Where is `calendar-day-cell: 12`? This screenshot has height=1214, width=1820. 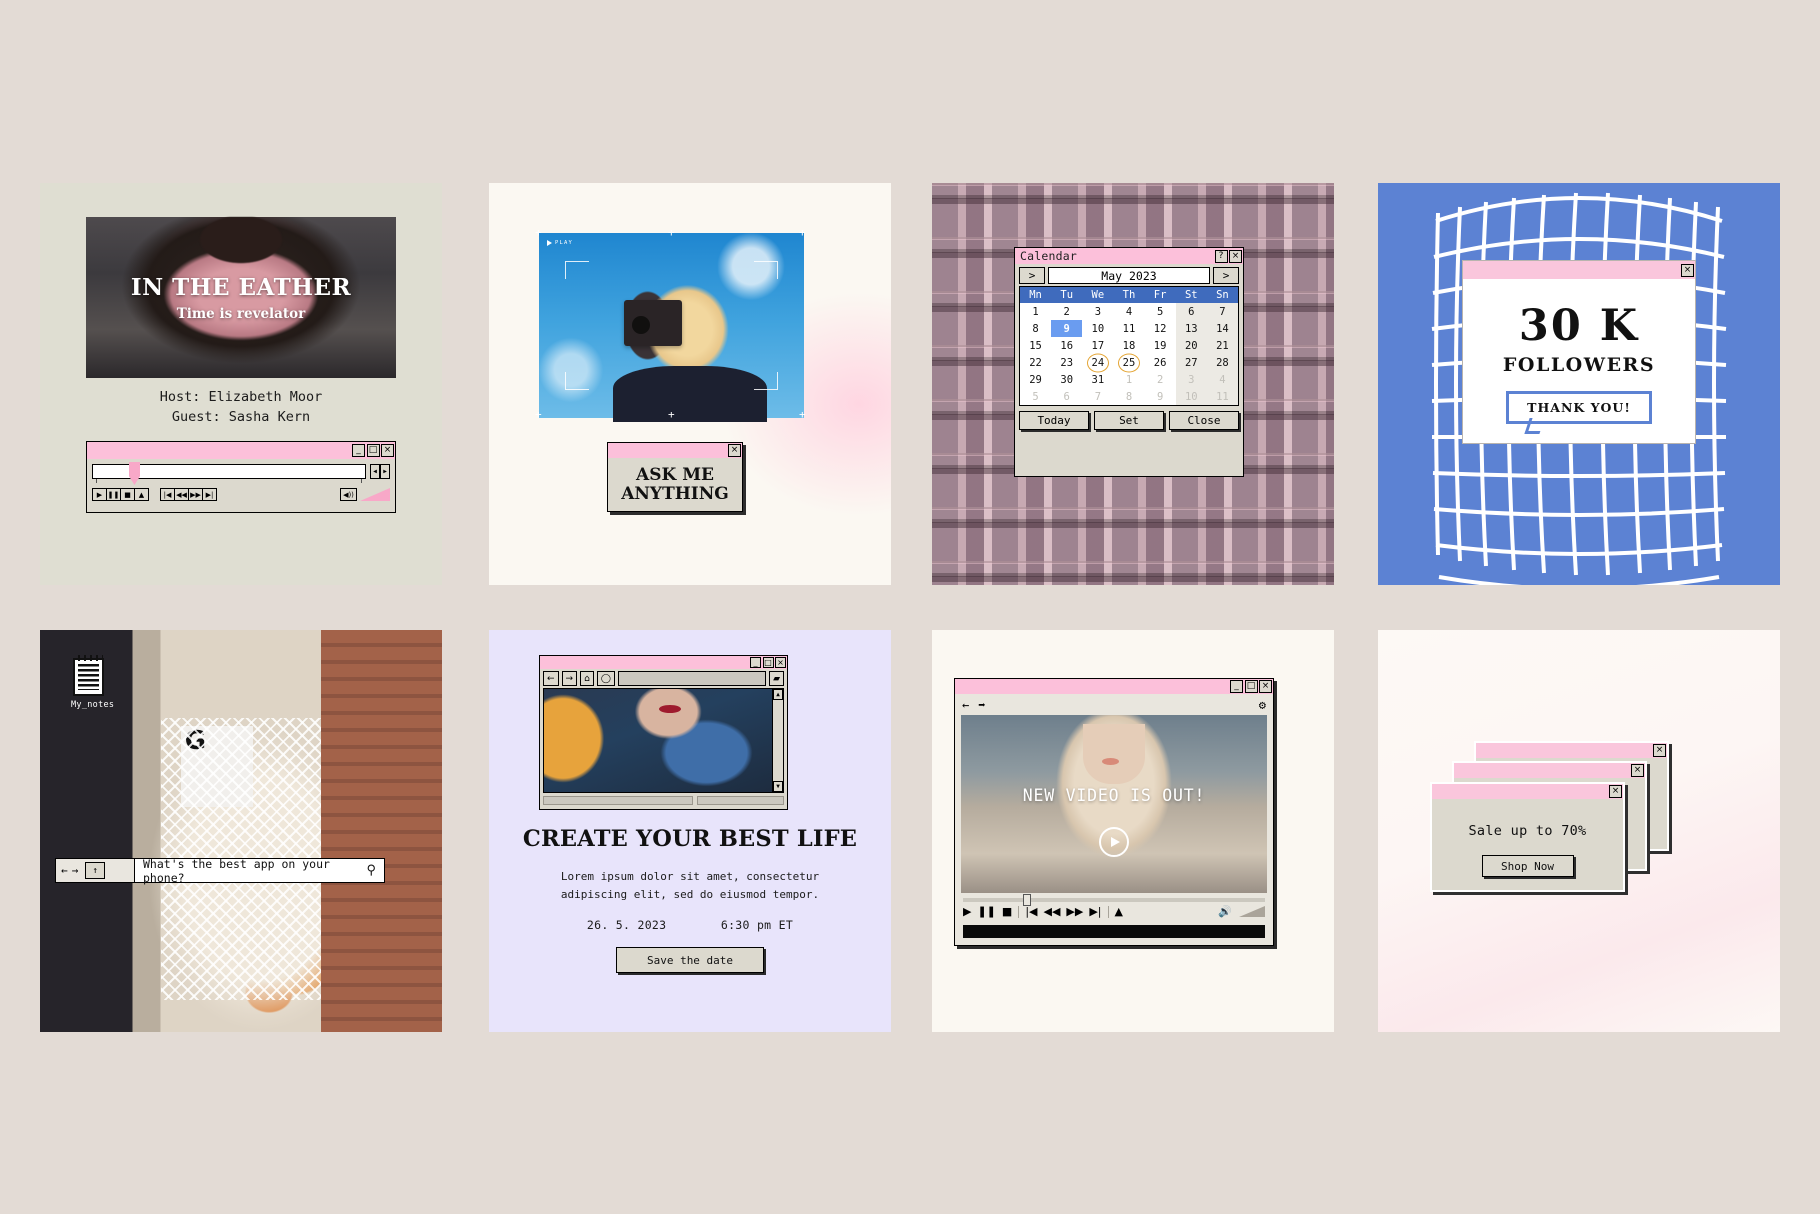
calendar-day-cell: 12 is located at coordinates (1160, 328).